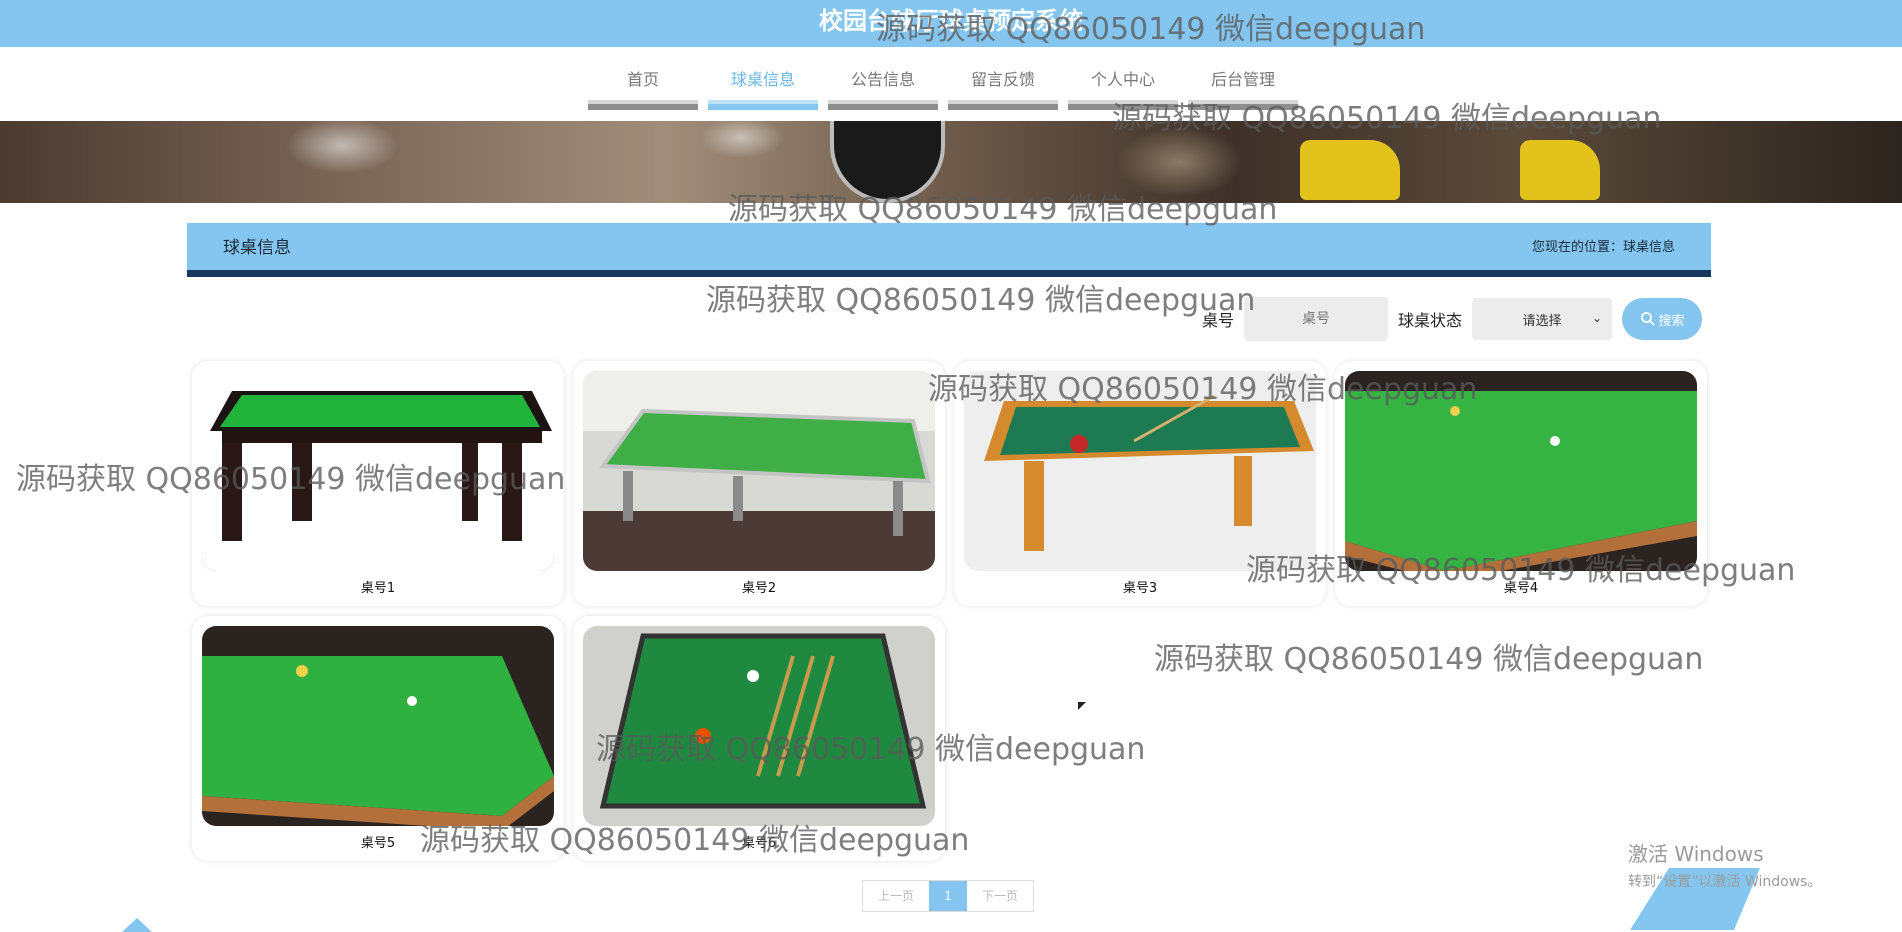 Image resolution: width=1902 pixels, height=932 pixels. Describe the element at coordinates (1597, 318) in the screenshot. I see `chevron-down-icon: ⌄` at that location.